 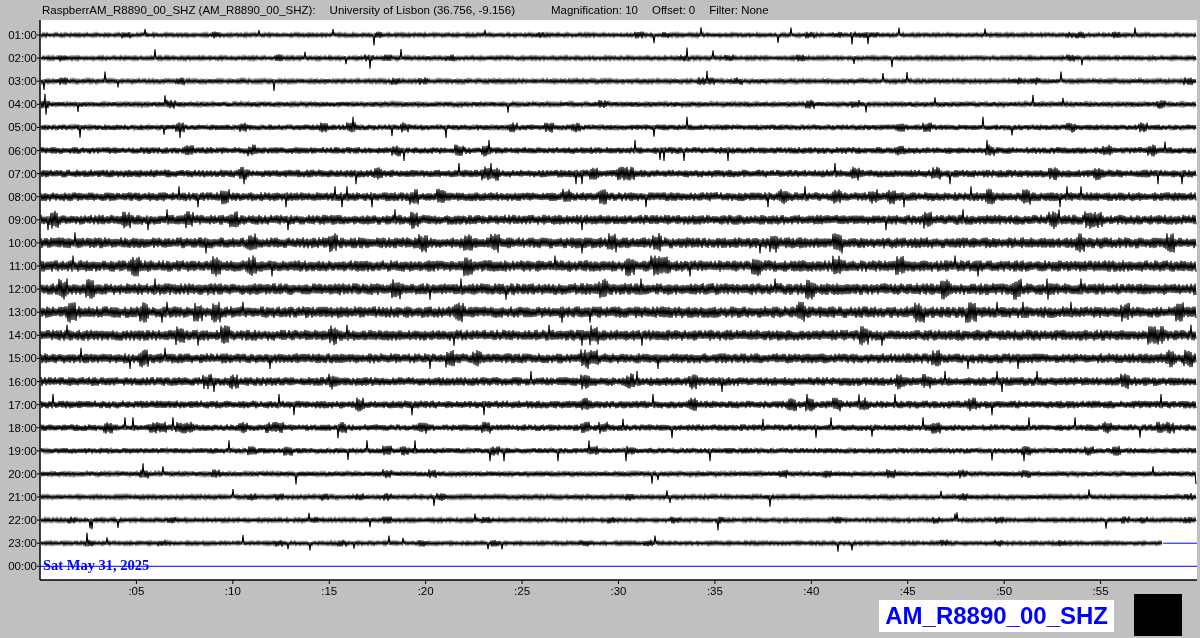 I want to click on hour-label: 10:00, so click(x=22, y=242).